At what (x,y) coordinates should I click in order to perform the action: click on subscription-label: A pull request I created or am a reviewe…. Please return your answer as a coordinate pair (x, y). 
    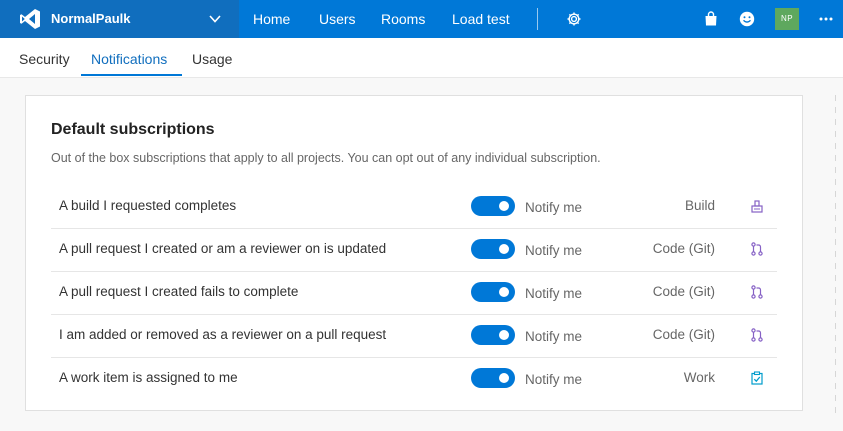
    Looking at the image, I should click on (223, 248).